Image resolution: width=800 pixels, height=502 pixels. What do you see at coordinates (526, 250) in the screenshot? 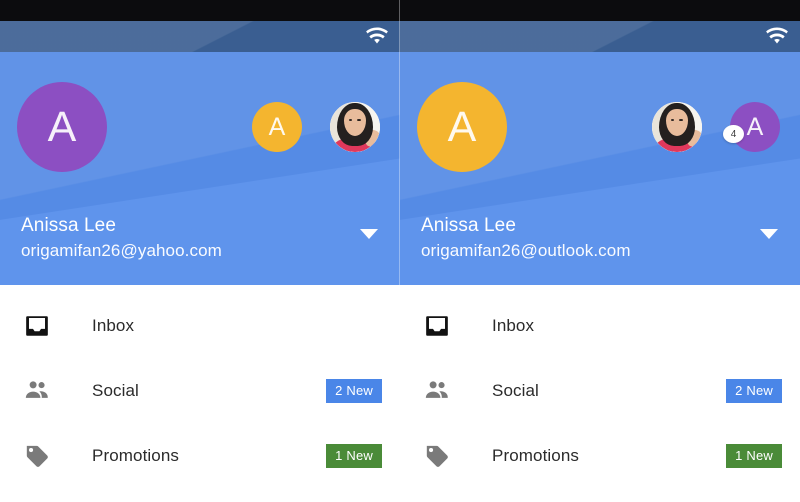
I see `account-email: origamifan26@outlook.com` at bounding box center [526, 250].